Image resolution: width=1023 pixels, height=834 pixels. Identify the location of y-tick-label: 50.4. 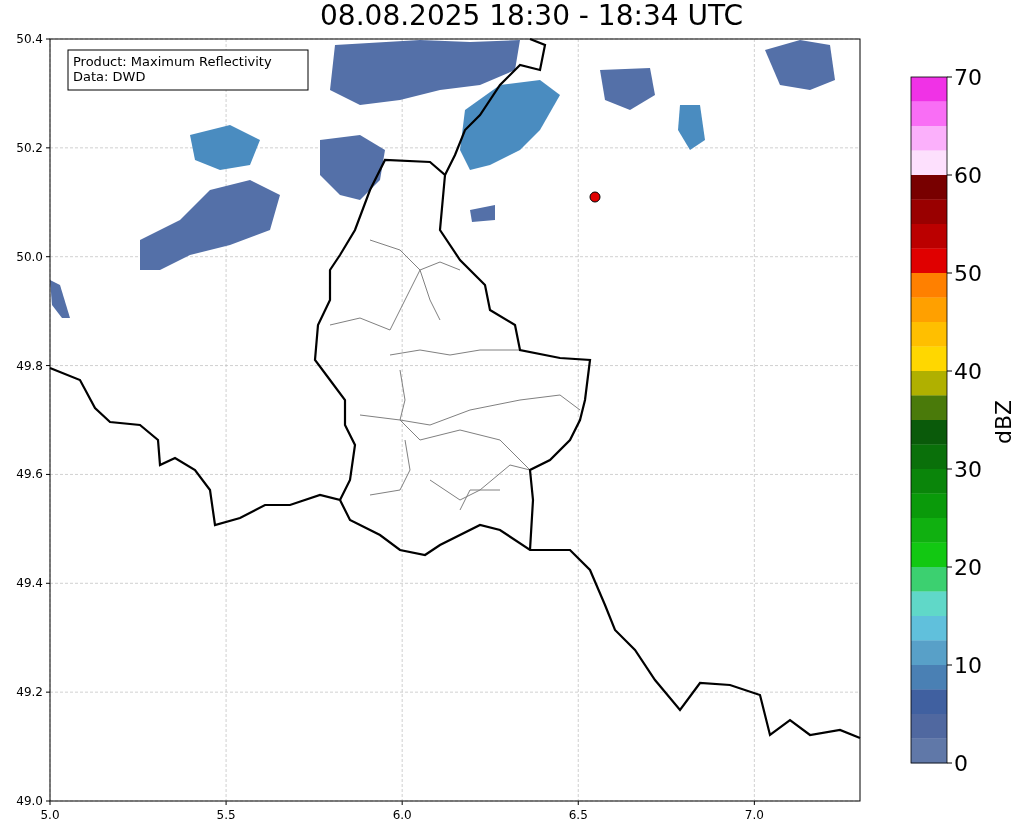
(29, 39).